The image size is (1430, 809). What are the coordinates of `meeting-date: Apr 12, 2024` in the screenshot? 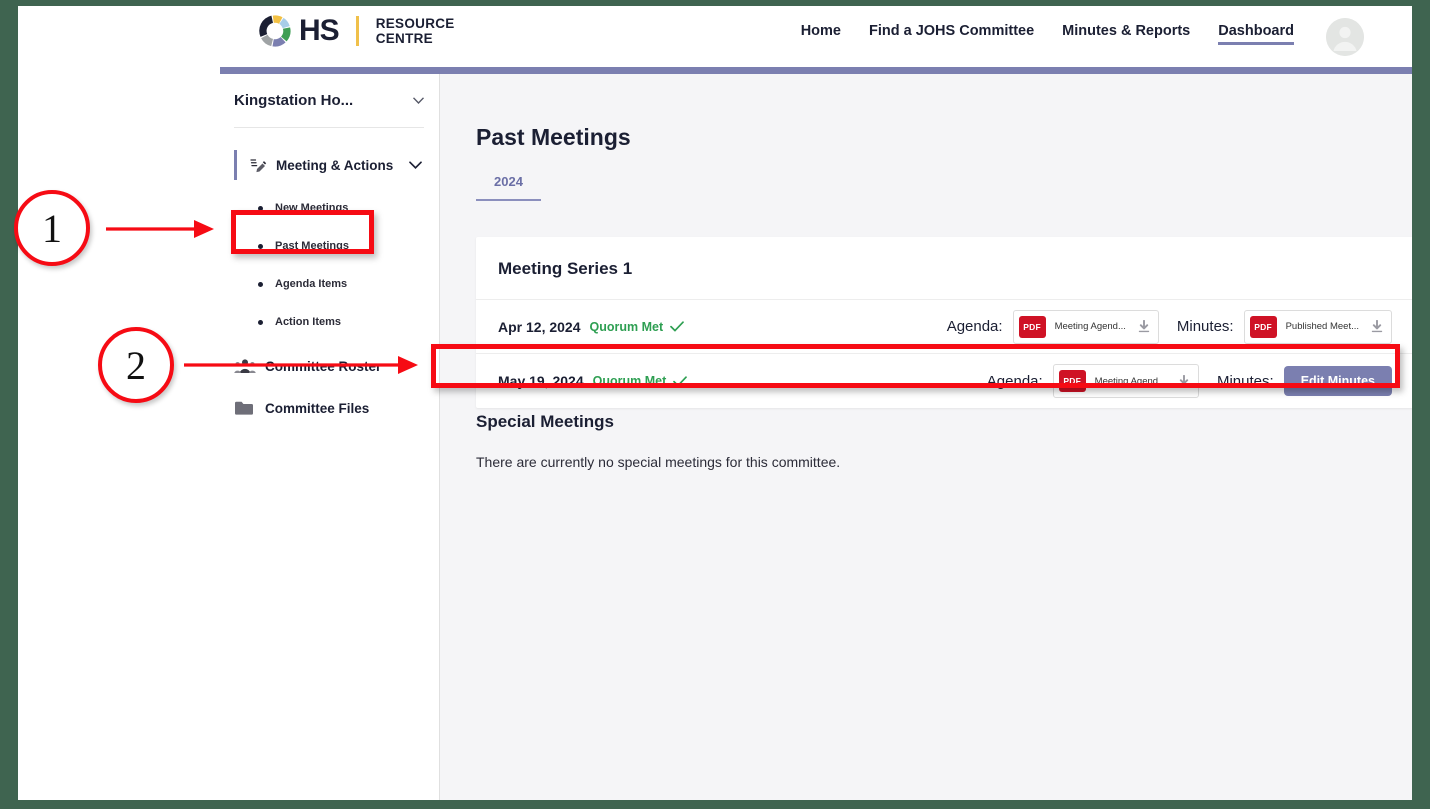 It's located at (539, 326).